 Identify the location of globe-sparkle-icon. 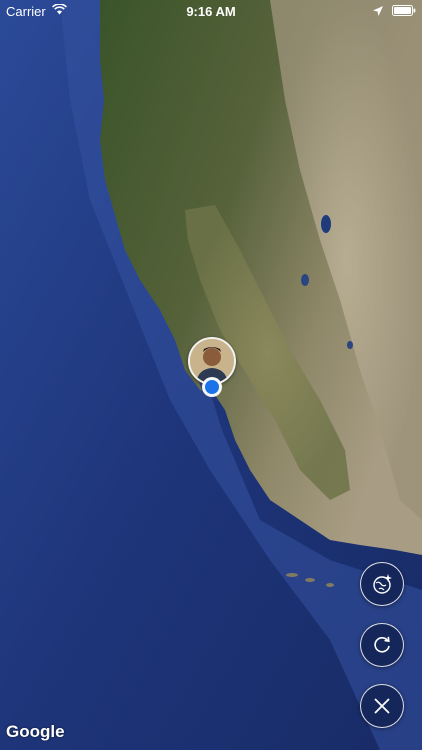
(382, 584).